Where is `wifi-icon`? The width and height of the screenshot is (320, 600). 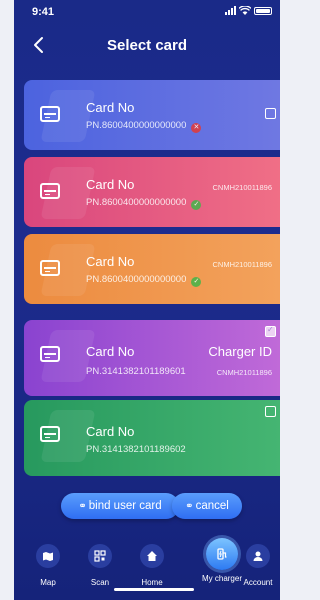
wifi-icon is located at coordinates (245, 10).